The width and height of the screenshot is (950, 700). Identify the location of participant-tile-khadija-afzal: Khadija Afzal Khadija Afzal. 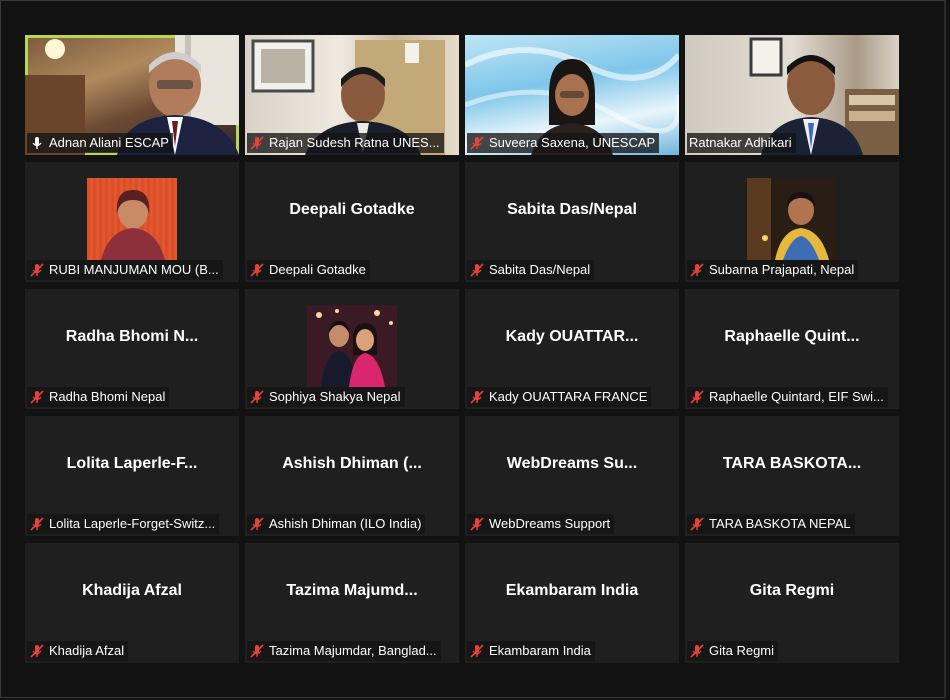
(132, 603).